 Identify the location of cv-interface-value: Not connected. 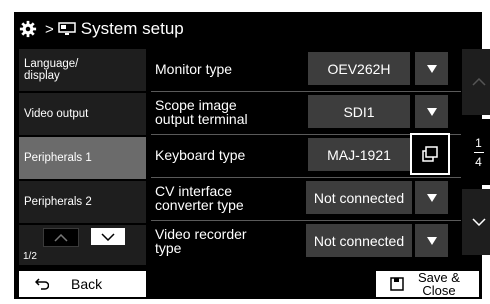
(359, 197).